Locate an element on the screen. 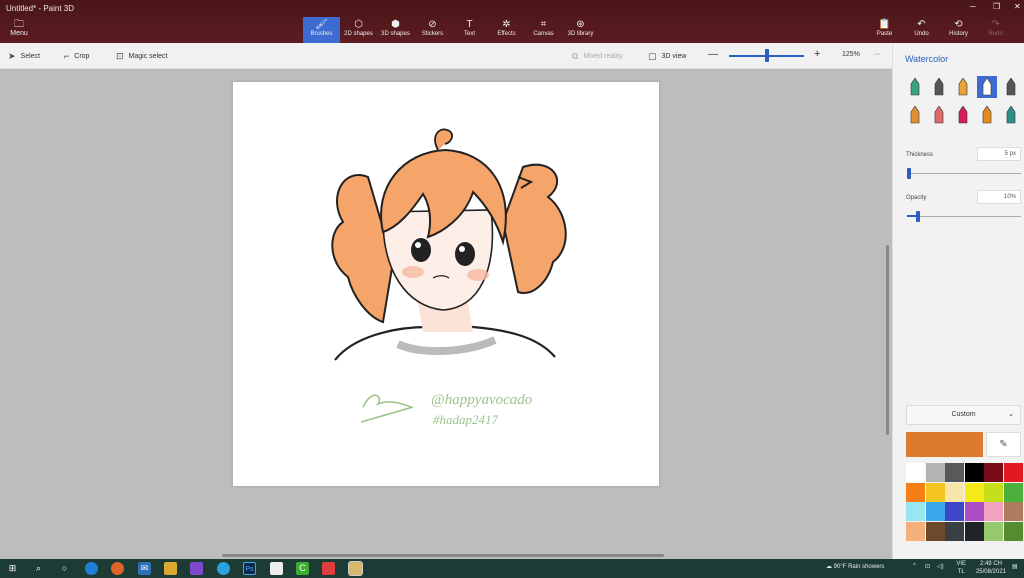  tool-canvas: ⌗ Canvas is located at coordinates (543, 30).